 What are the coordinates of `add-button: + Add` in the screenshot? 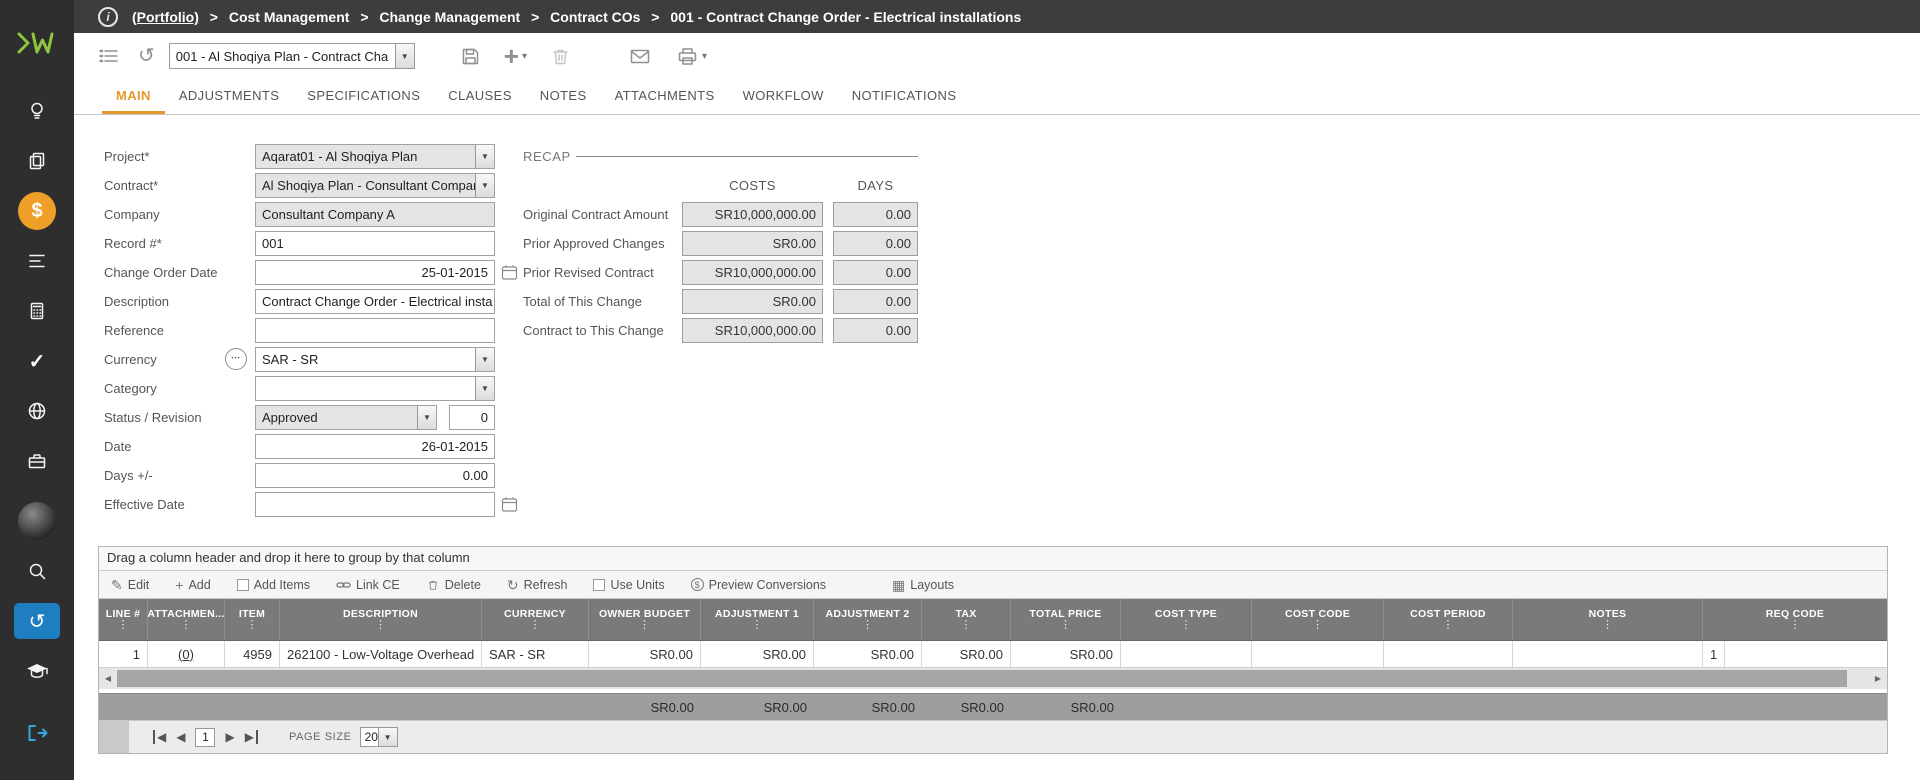 It's located at (192, 585).